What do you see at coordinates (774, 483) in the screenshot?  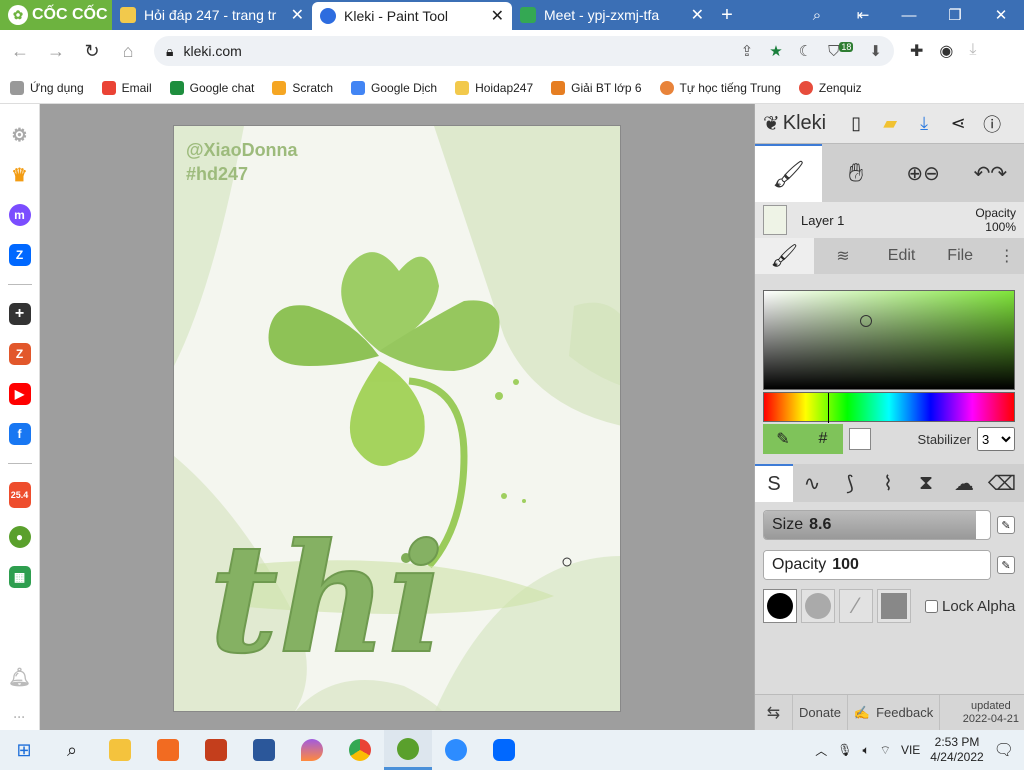 I see `pen-brush-icon: S` at bounding box center [774, 483].